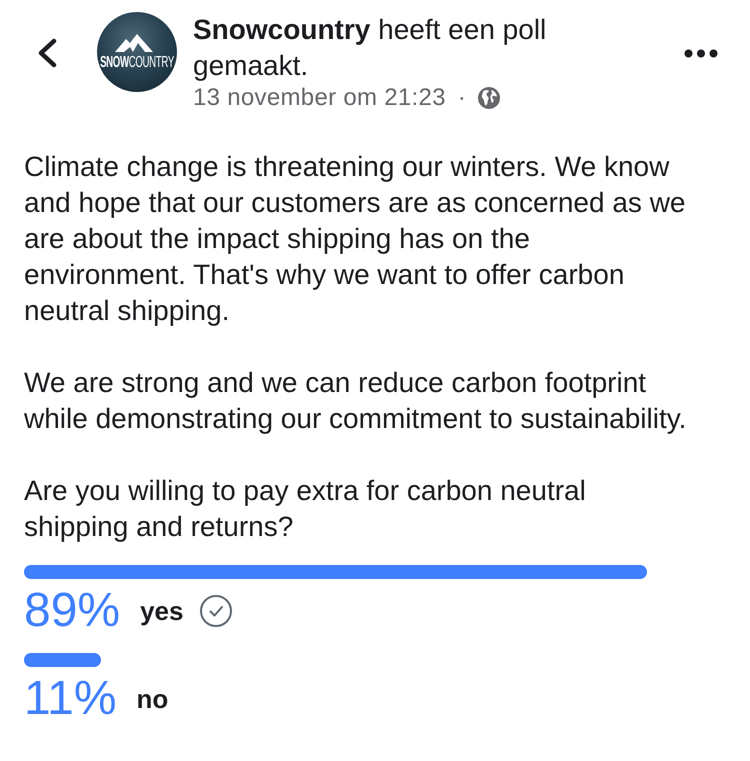  I want to click on globe-icon, so click(489, 98).